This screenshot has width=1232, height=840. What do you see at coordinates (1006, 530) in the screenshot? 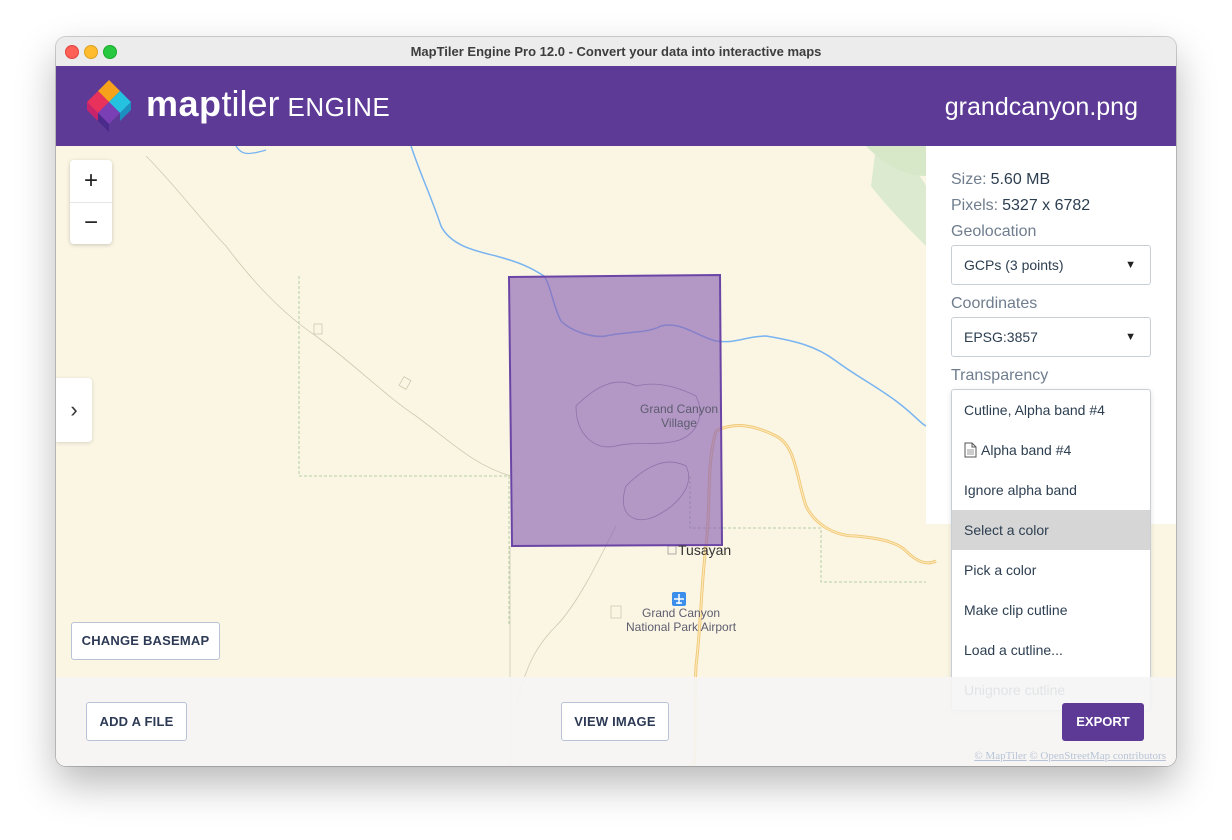
I see `option-label: Select a color` at bounding box center [1006, 530].